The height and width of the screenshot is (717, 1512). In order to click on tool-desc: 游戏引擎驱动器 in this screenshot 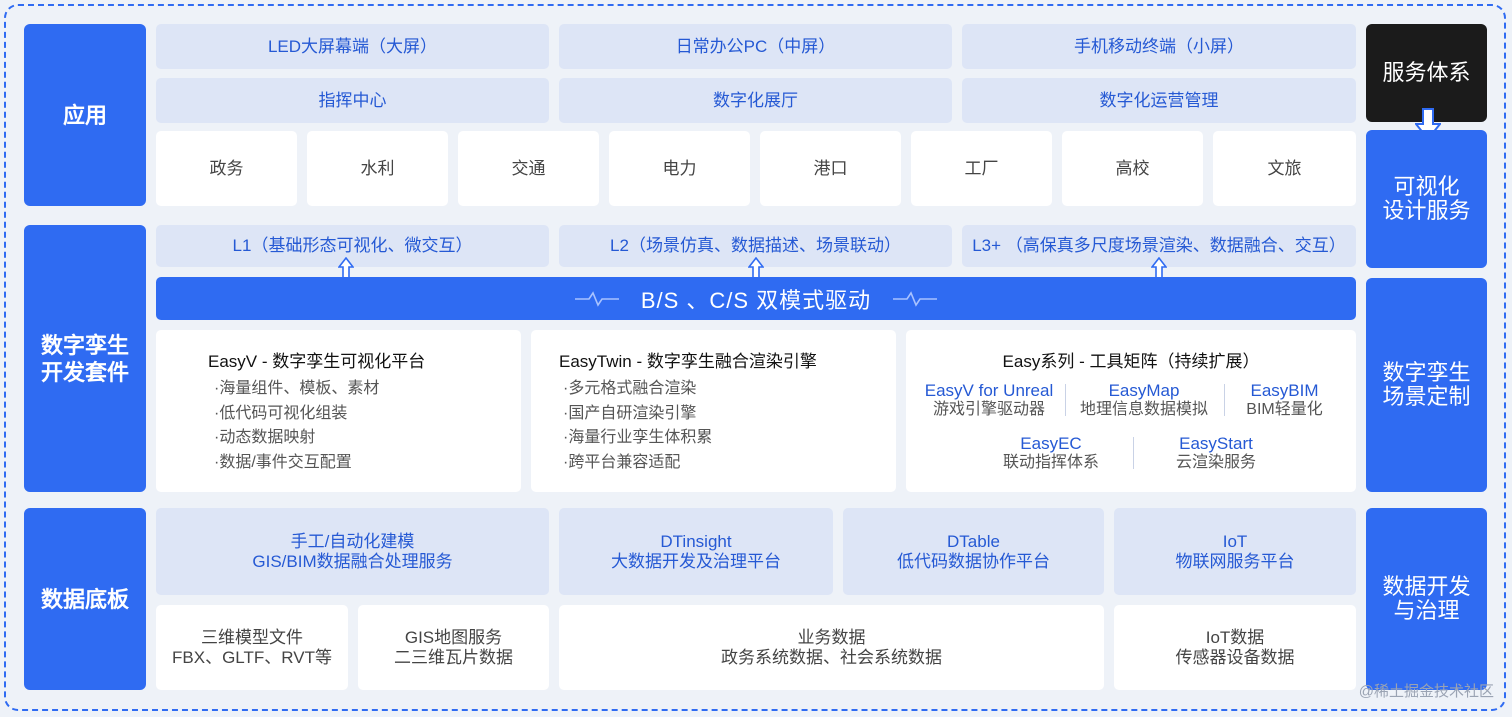, I will do `click(988, 409)`.